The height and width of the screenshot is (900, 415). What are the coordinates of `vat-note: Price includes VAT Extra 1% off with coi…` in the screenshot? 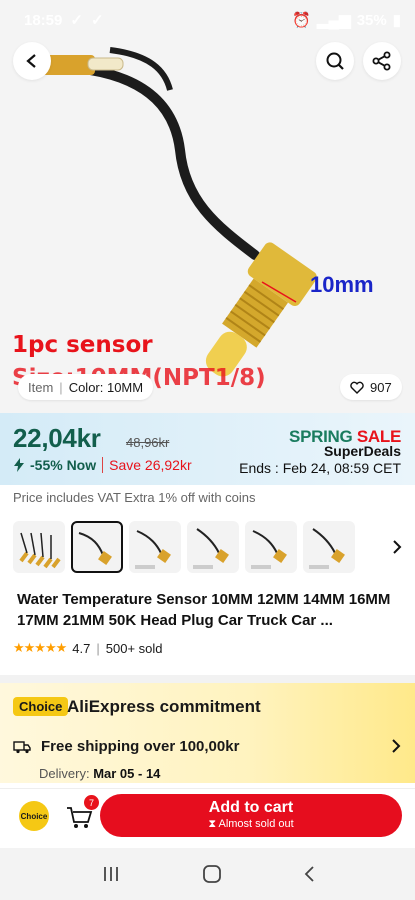 It's located at (134, 497).